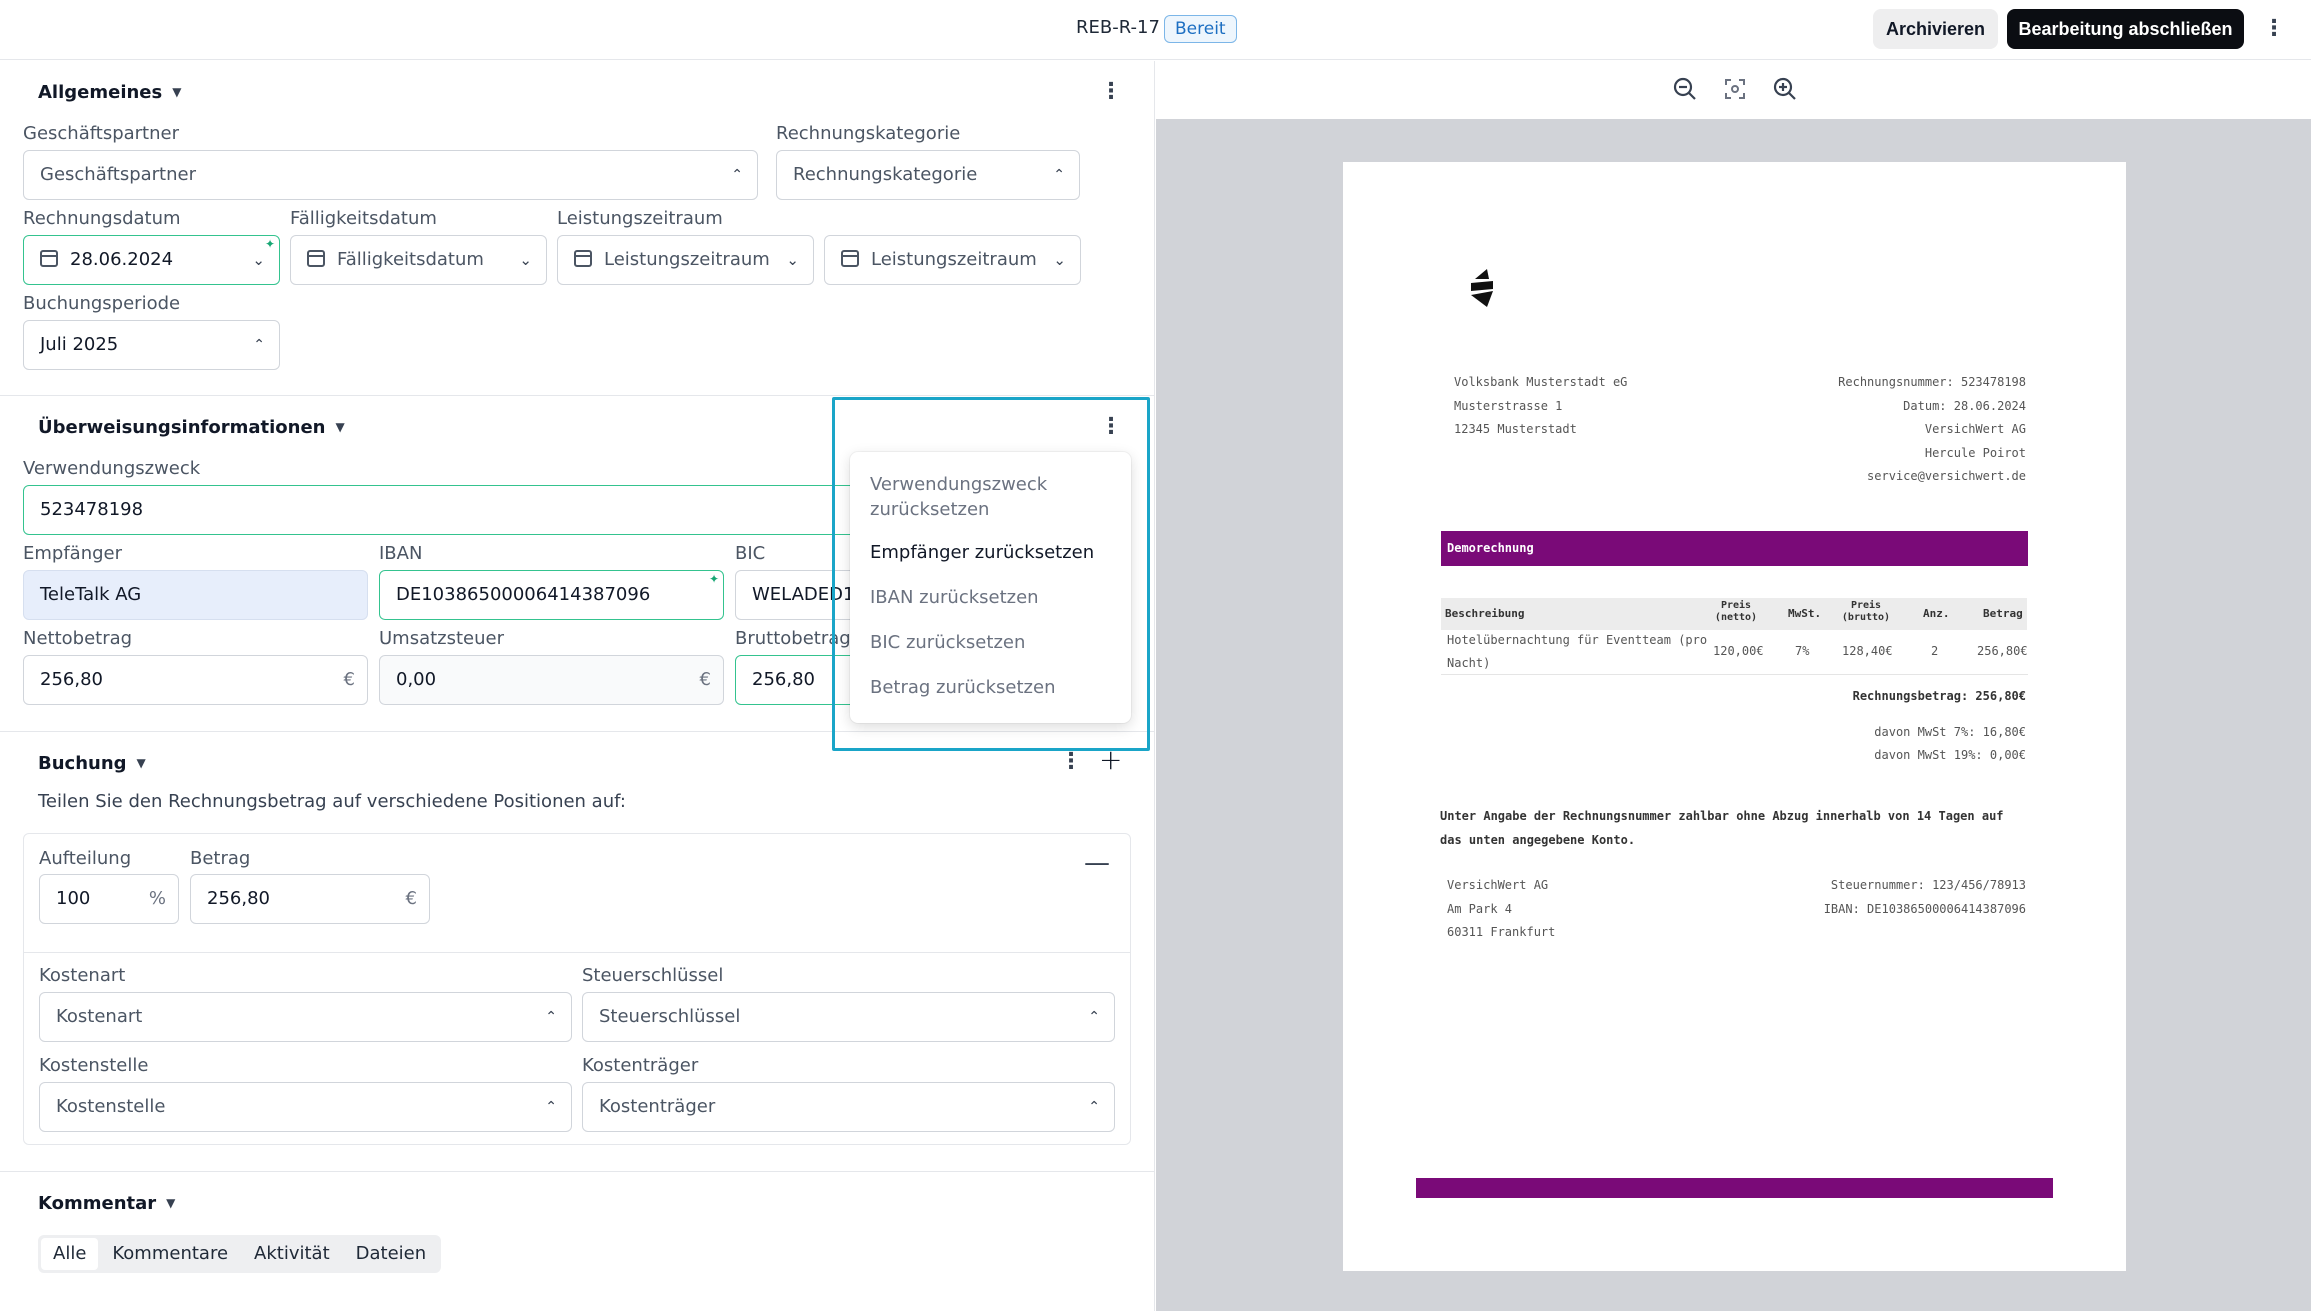  I want to click on footer-address: VersichWert AG Am Park 4 60311 Frankfurt, so click(1501, 908).